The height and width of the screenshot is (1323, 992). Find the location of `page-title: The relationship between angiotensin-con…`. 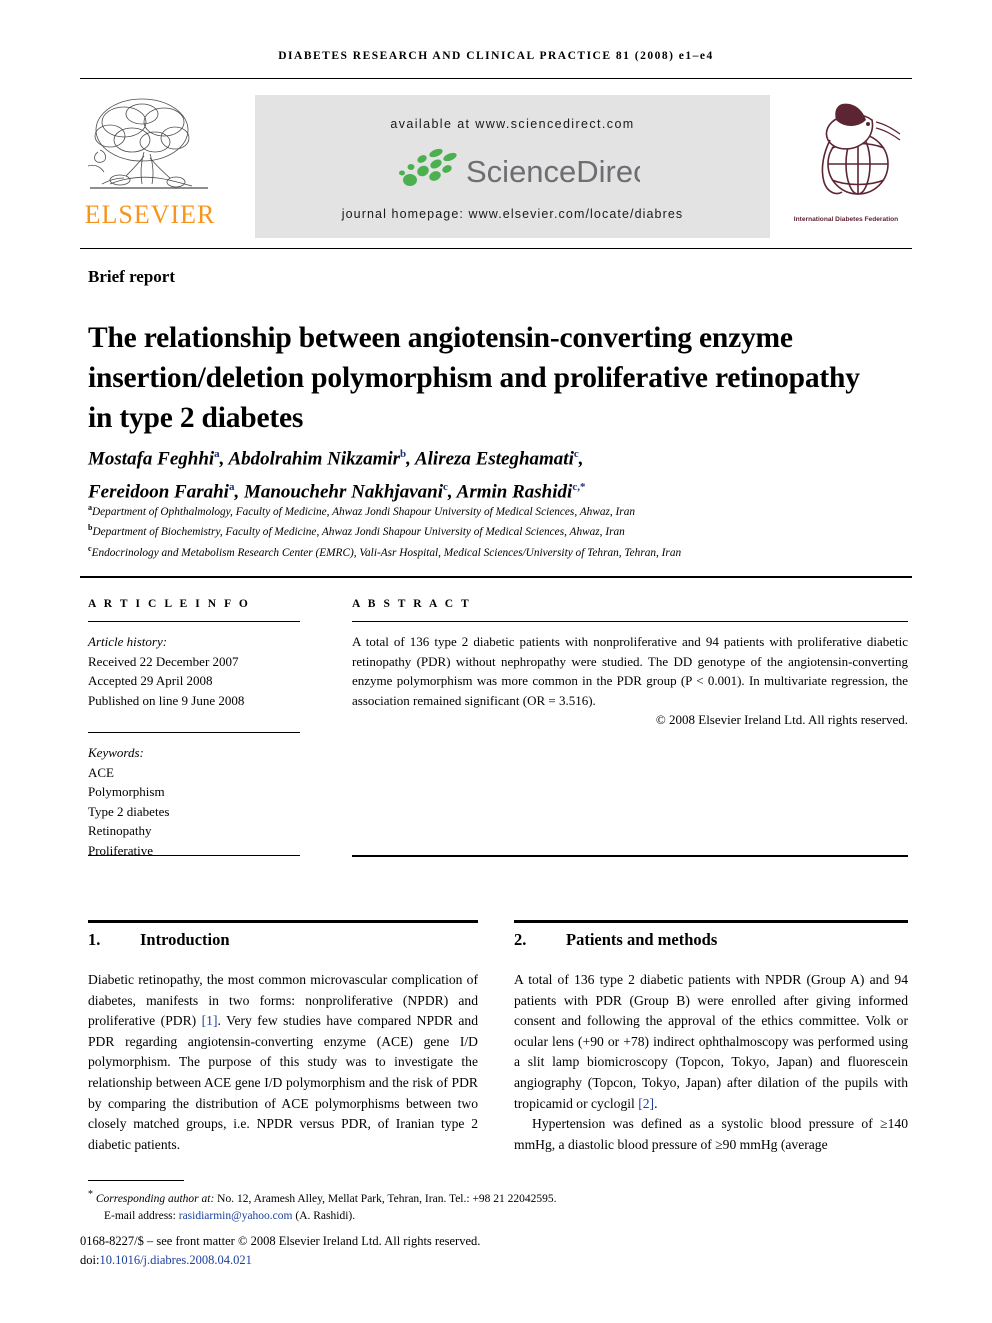

page-title: The relationship between angiotensin-con… is located at coordinates (474, 377).